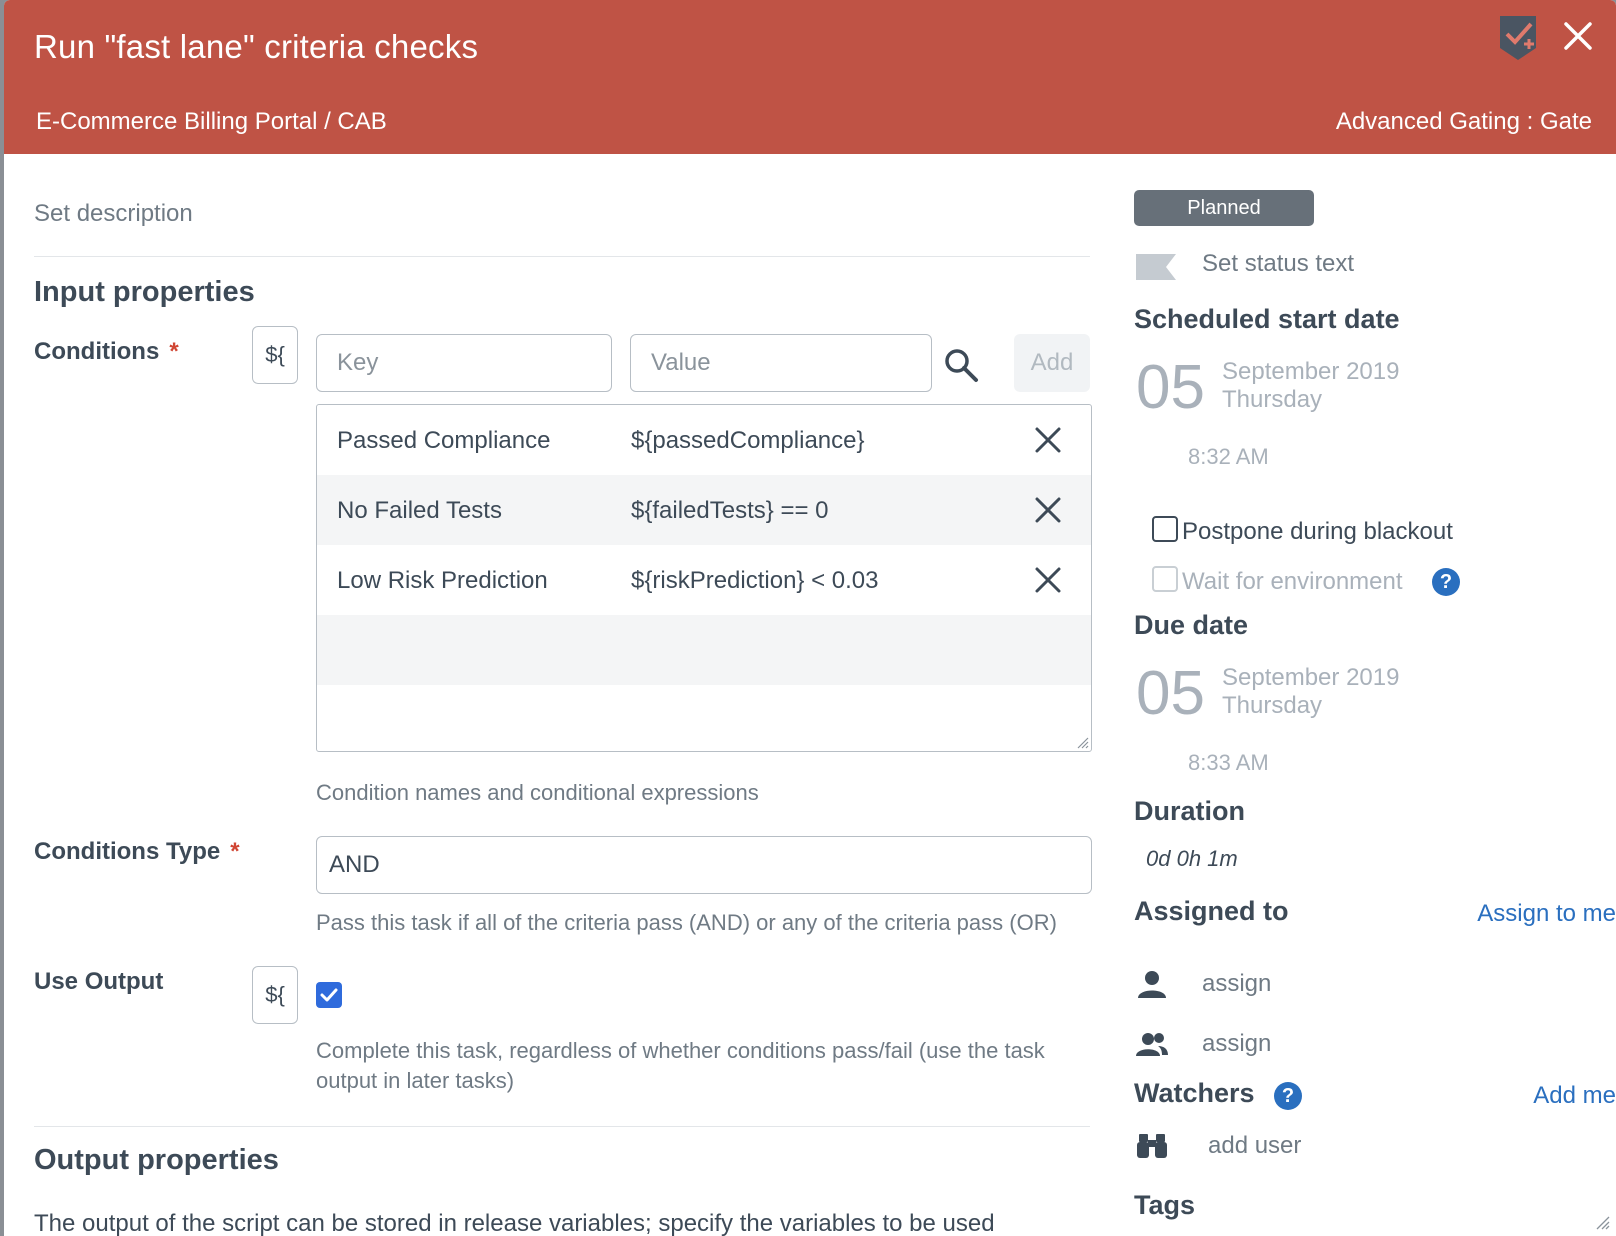 The height and width of the screenshot is (1236, 1616). I want to click on use-output-checkbox, so click(329, 995).